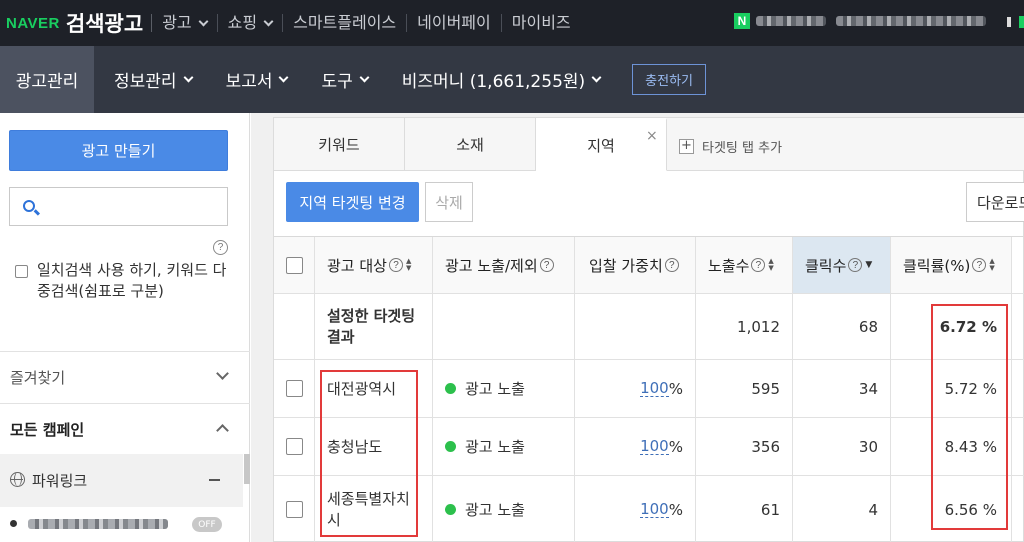  Describe the element at coordinates (47, 79) in the screenshot. I see `subnav-ad-management: 광고관리` at that location.